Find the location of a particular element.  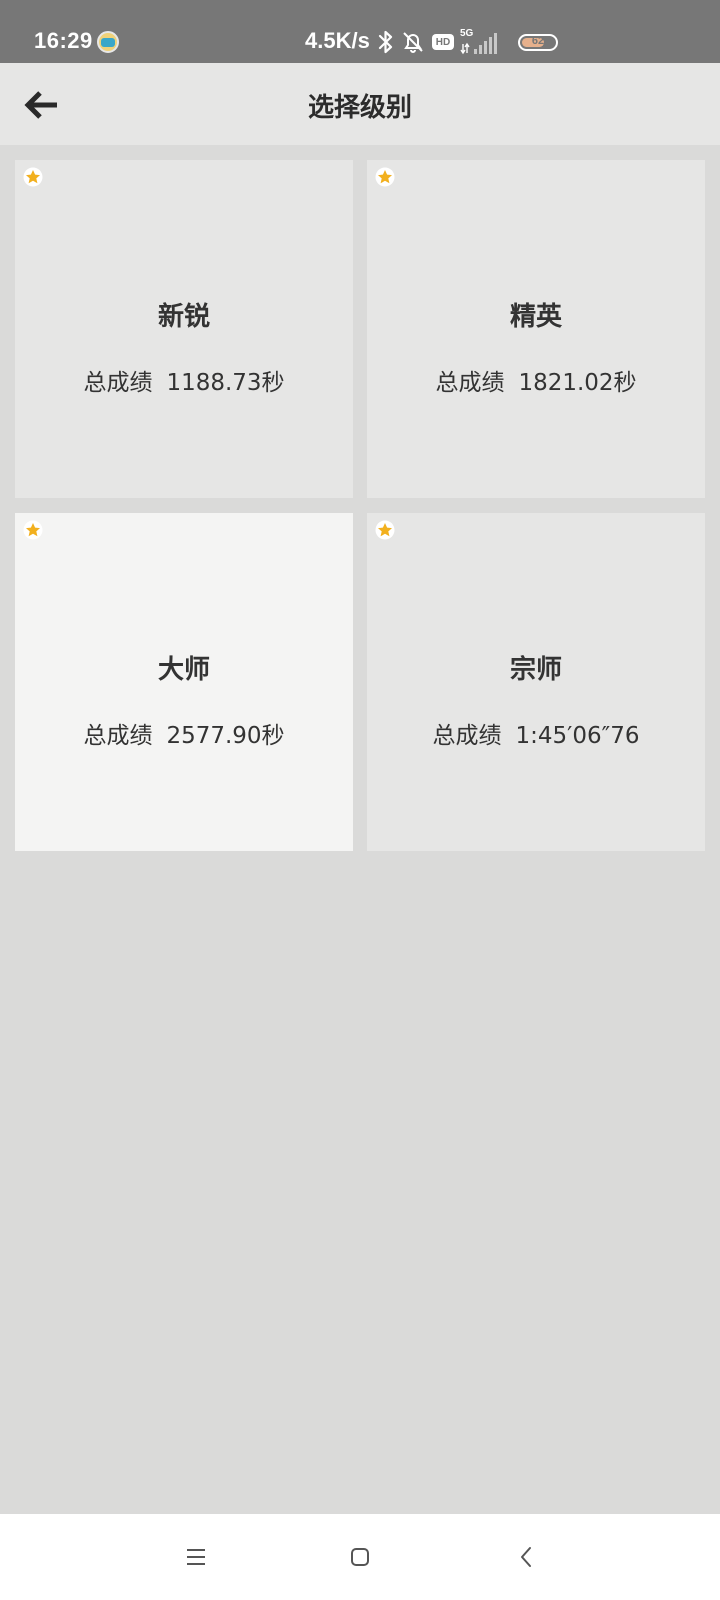

level-card-elite: 精英 总成绩 1821.02秒 is located at coordinates (536, 329).